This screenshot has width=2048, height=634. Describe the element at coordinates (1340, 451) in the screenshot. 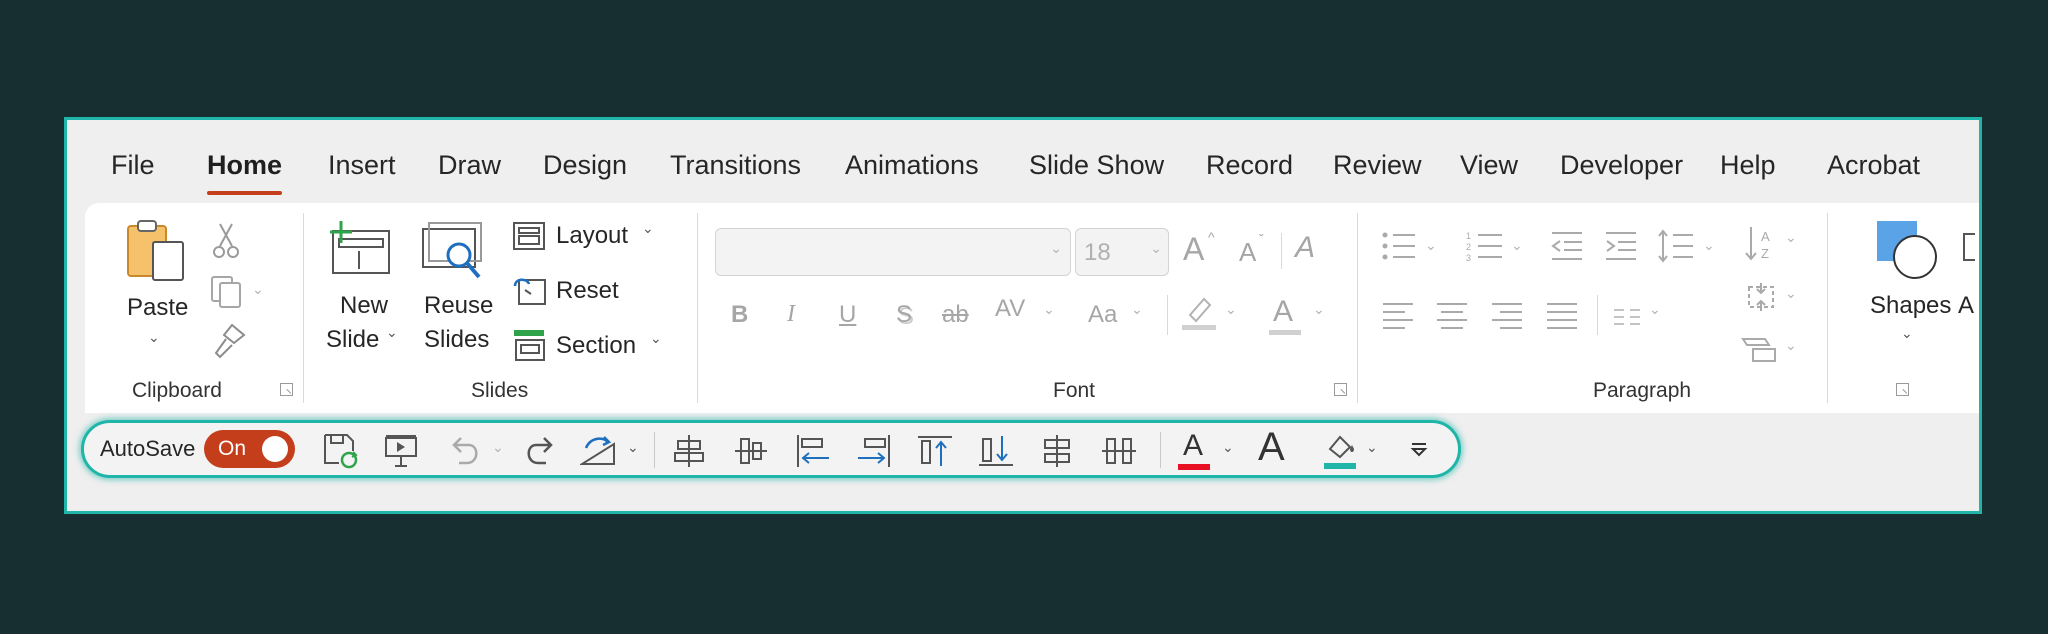

I see `shape-fill-icon` at that location.